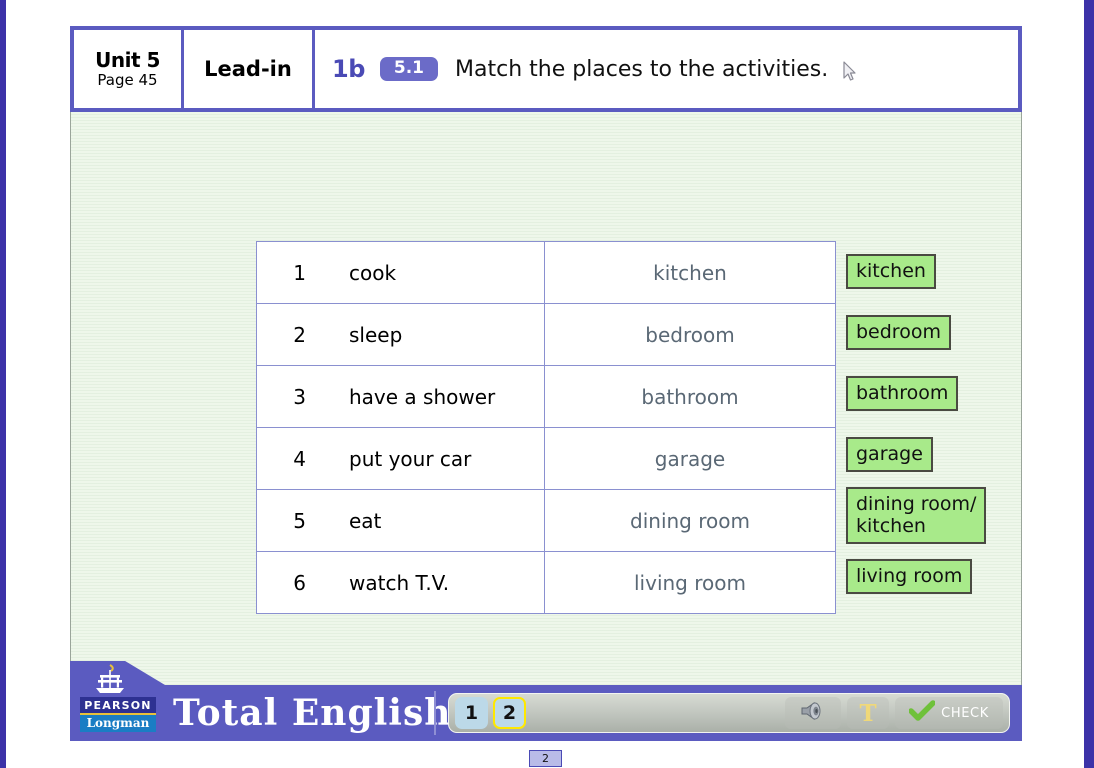 Image resolution: width=1094 pixels, height=768 pixels. What do you see at coordinates (299, 520) in the screenshot?
I see `row-number: 5` at bounding box center [299, 520].